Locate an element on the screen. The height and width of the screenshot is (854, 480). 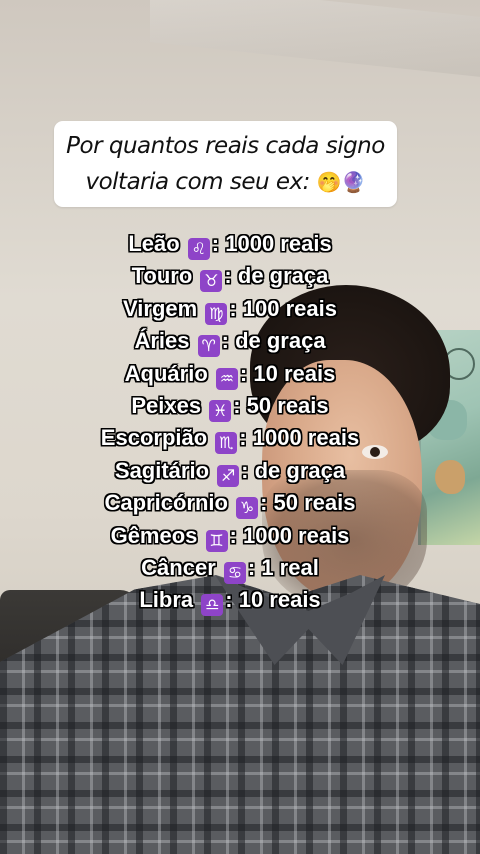
zodiac-icon: ♊ is located at coordinates (216, 540).